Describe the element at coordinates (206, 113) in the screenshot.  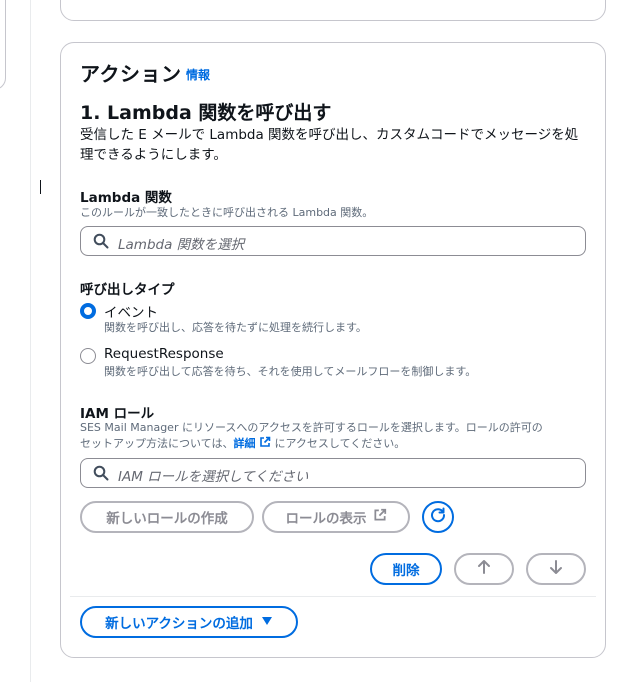
I see `action-title: 1. Lambda 関数を呼び出す` at that location.